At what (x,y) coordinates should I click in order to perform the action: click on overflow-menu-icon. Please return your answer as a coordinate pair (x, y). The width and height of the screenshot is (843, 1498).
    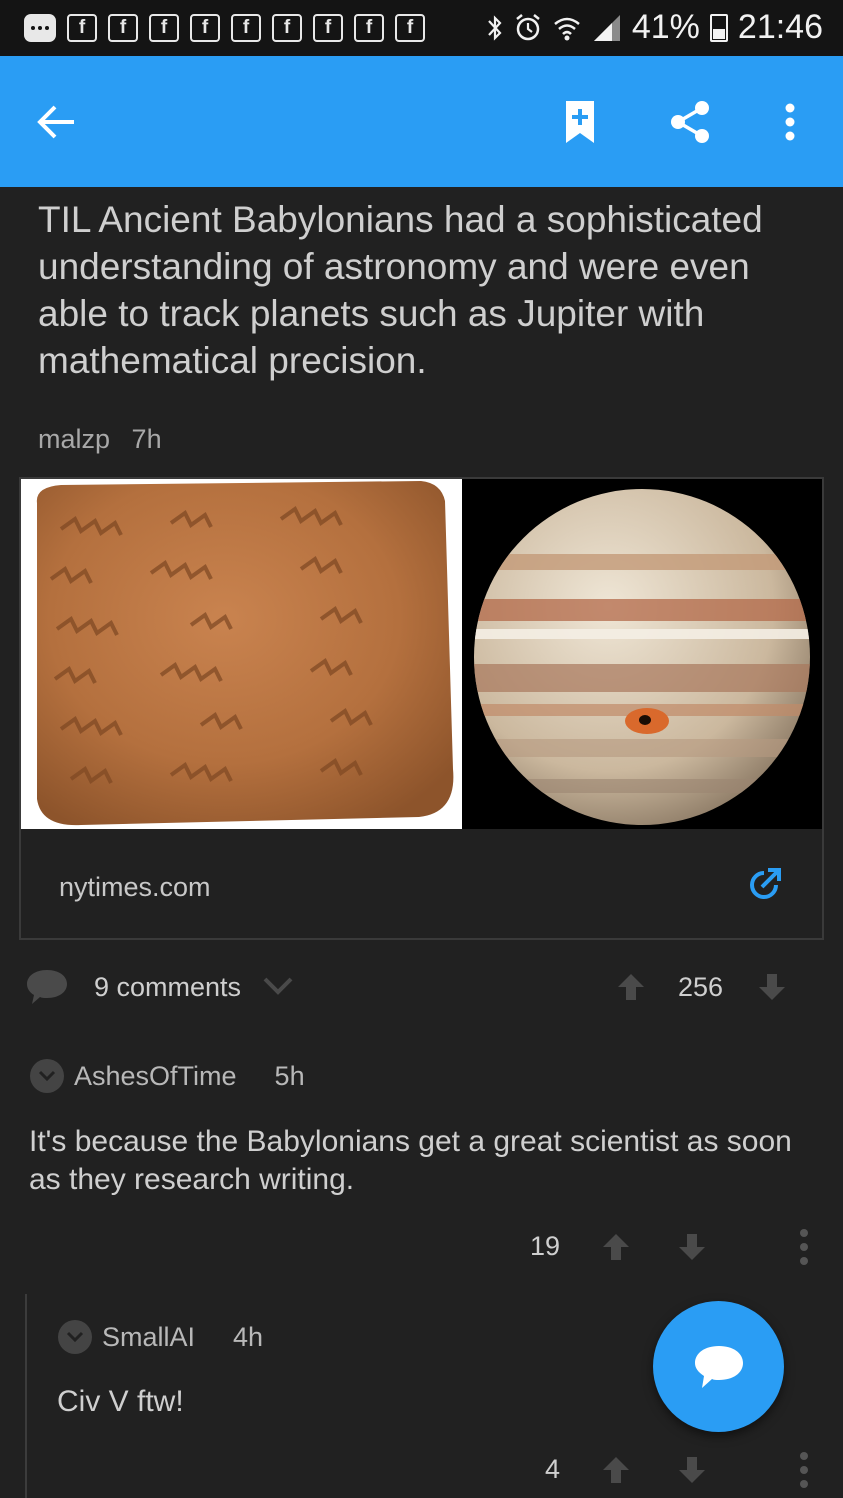
    Looking at the image, I should click on (790, 121).